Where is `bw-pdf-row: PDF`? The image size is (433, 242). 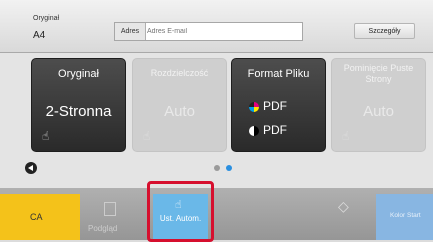
bw-pdf-row: PDF is located at coordinates (268, 130).